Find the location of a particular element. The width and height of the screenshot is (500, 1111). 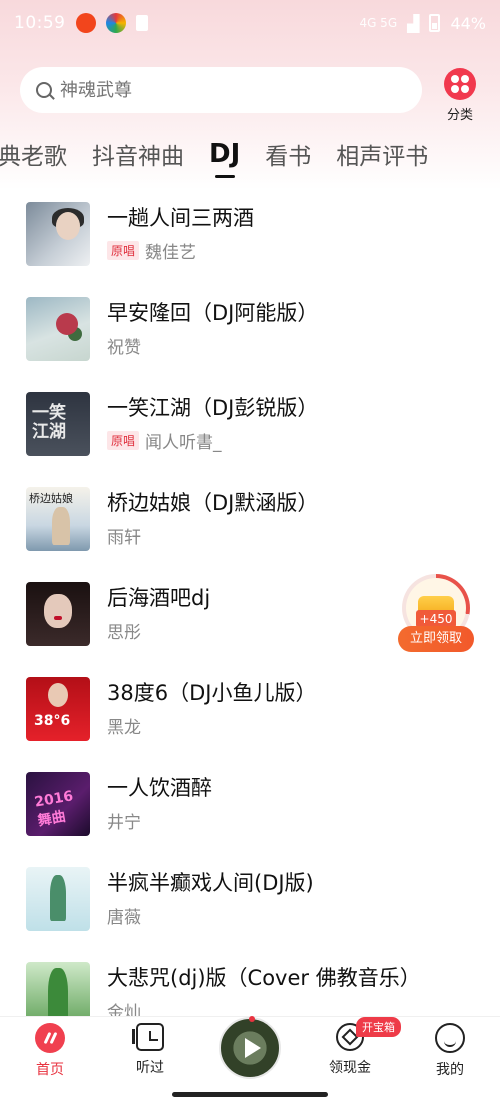

playback-progress-dot is located at coordinates (252, 1019).